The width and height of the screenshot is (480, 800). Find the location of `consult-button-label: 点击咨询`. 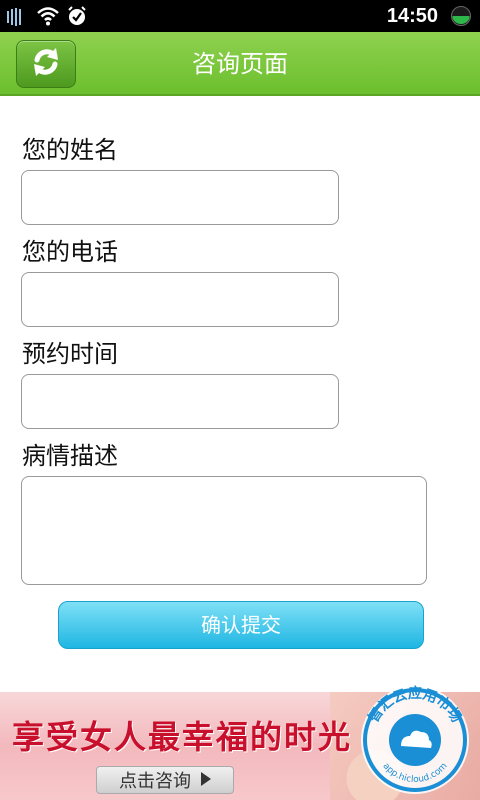

consult-button-label: 点击咨询 is located at coordinates (155, 781).